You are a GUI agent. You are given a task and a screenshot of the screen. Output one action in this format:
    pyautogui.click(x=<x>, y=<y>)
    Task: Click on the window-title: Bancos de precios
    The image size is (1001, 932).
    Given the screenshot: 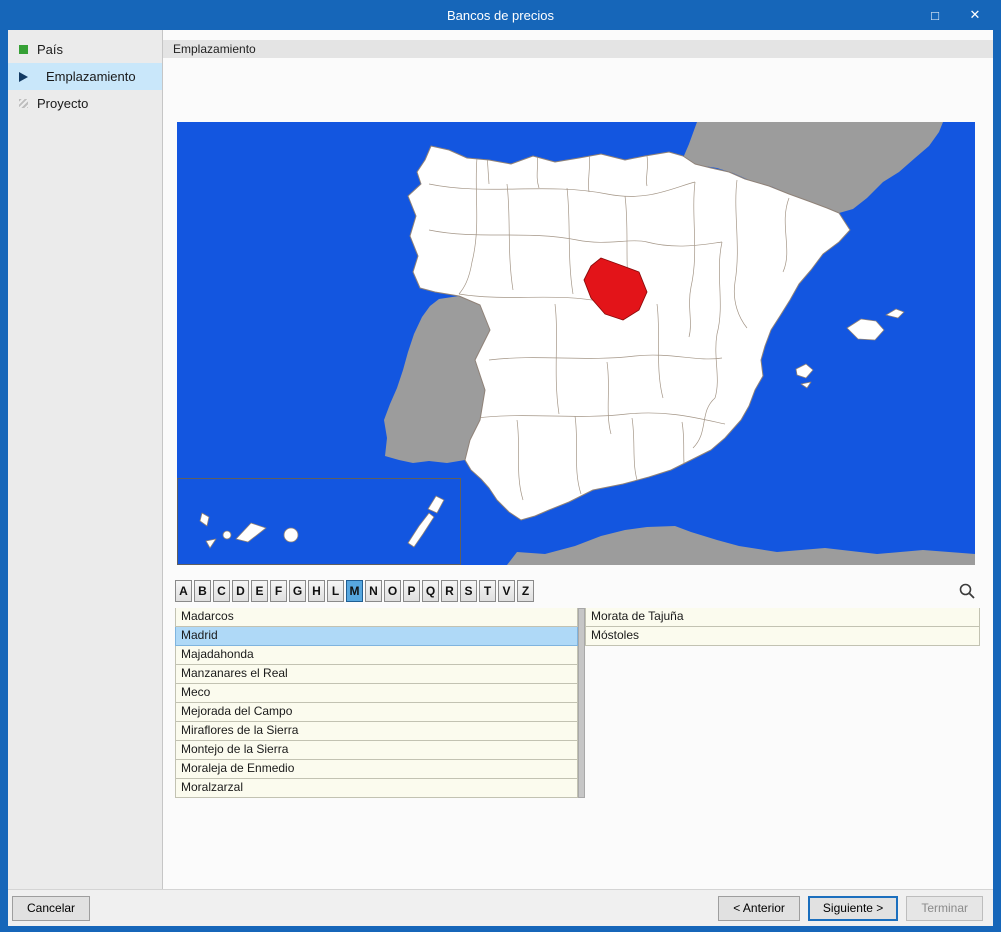 What is the action you would take?
    pyautogui.click(x=500, y=15)
    